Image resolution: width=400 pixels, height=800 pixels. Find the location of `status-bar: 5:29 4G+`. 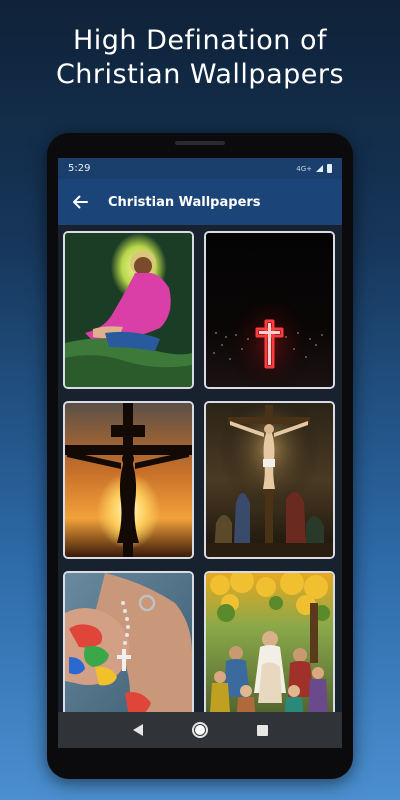

status-bar: 5:29 4G+ is located at coordinates (200, 168).